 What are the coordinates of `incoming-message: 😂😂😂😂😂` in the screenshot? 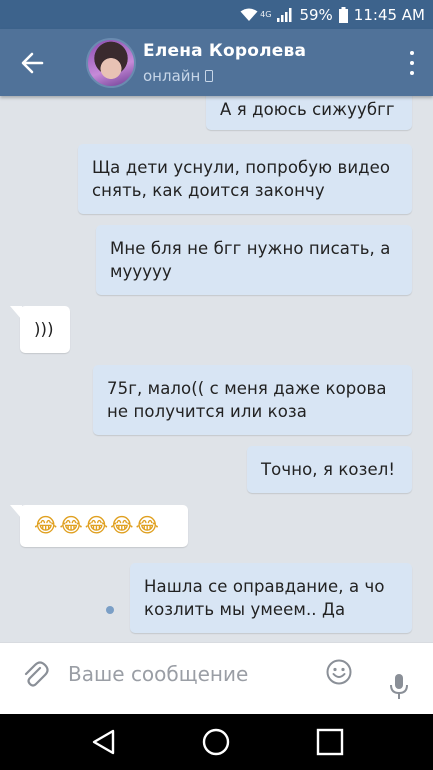 It's located at (99, 526).